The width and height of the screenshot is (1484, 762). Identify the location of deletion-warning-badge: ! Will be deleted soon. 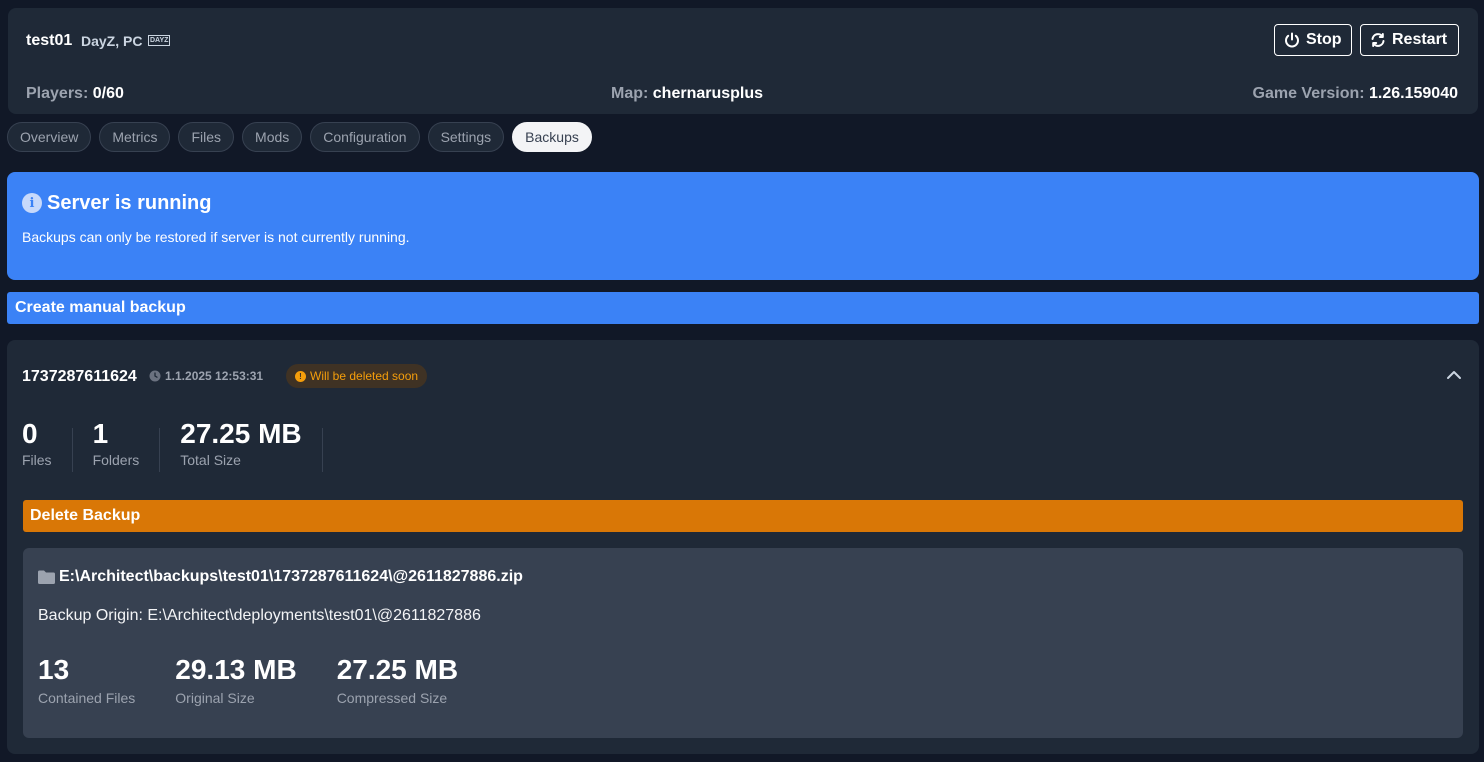
(357, 376).